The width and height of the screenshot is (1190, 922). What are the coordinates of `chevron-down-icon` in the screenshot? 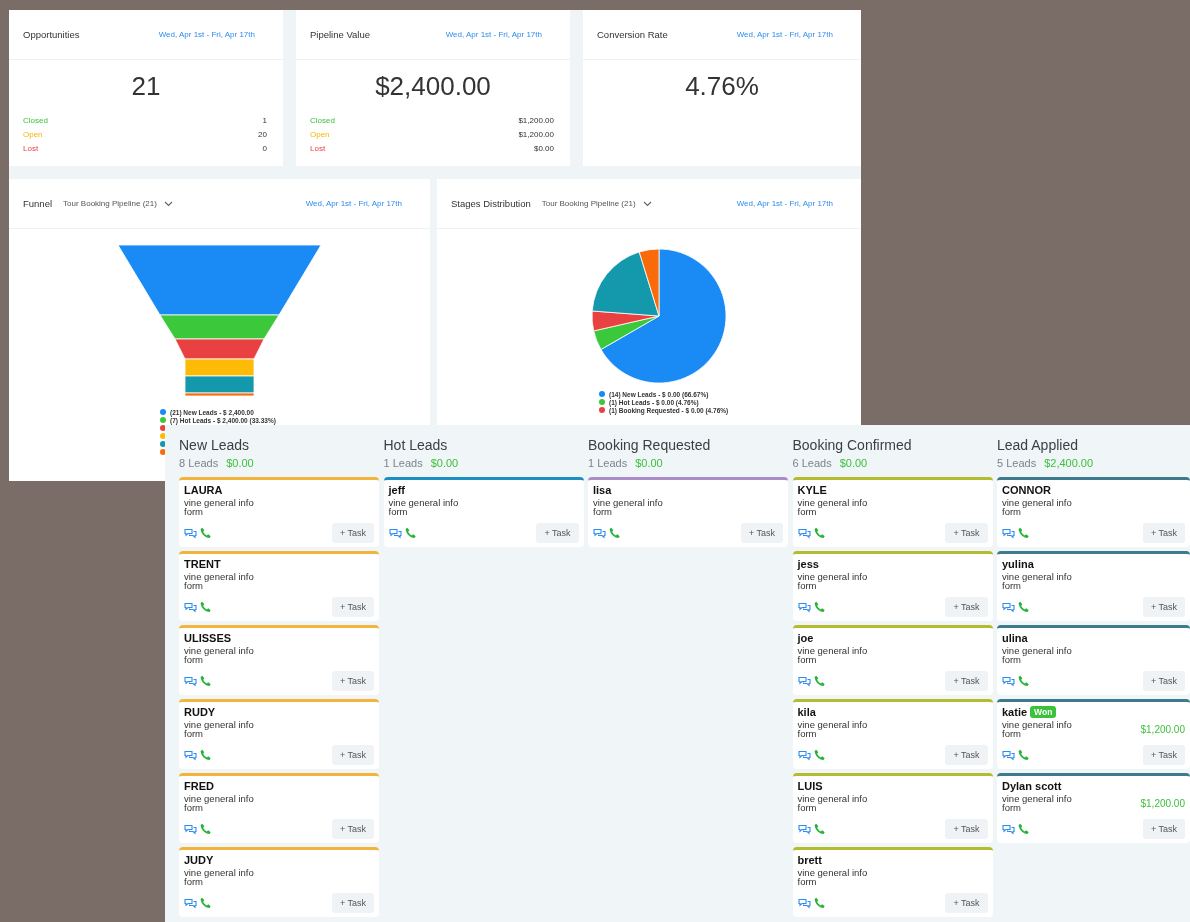 It's located at (647, 203).